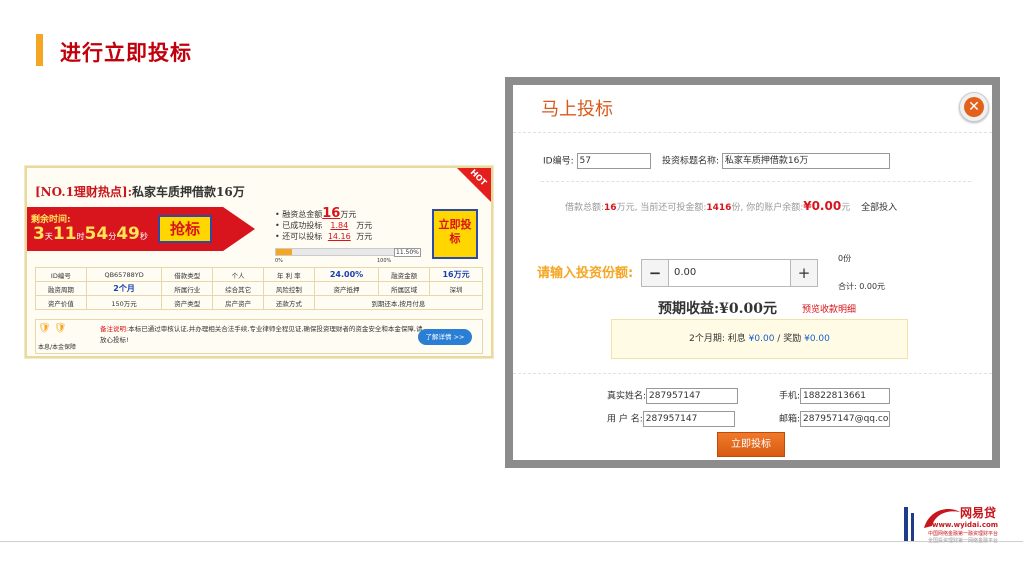 Image resolution: width=1023 pixels, height=575 pixels. I want to click on loan-card-title-main: 私家车质押借款16万, so click(188, 192).